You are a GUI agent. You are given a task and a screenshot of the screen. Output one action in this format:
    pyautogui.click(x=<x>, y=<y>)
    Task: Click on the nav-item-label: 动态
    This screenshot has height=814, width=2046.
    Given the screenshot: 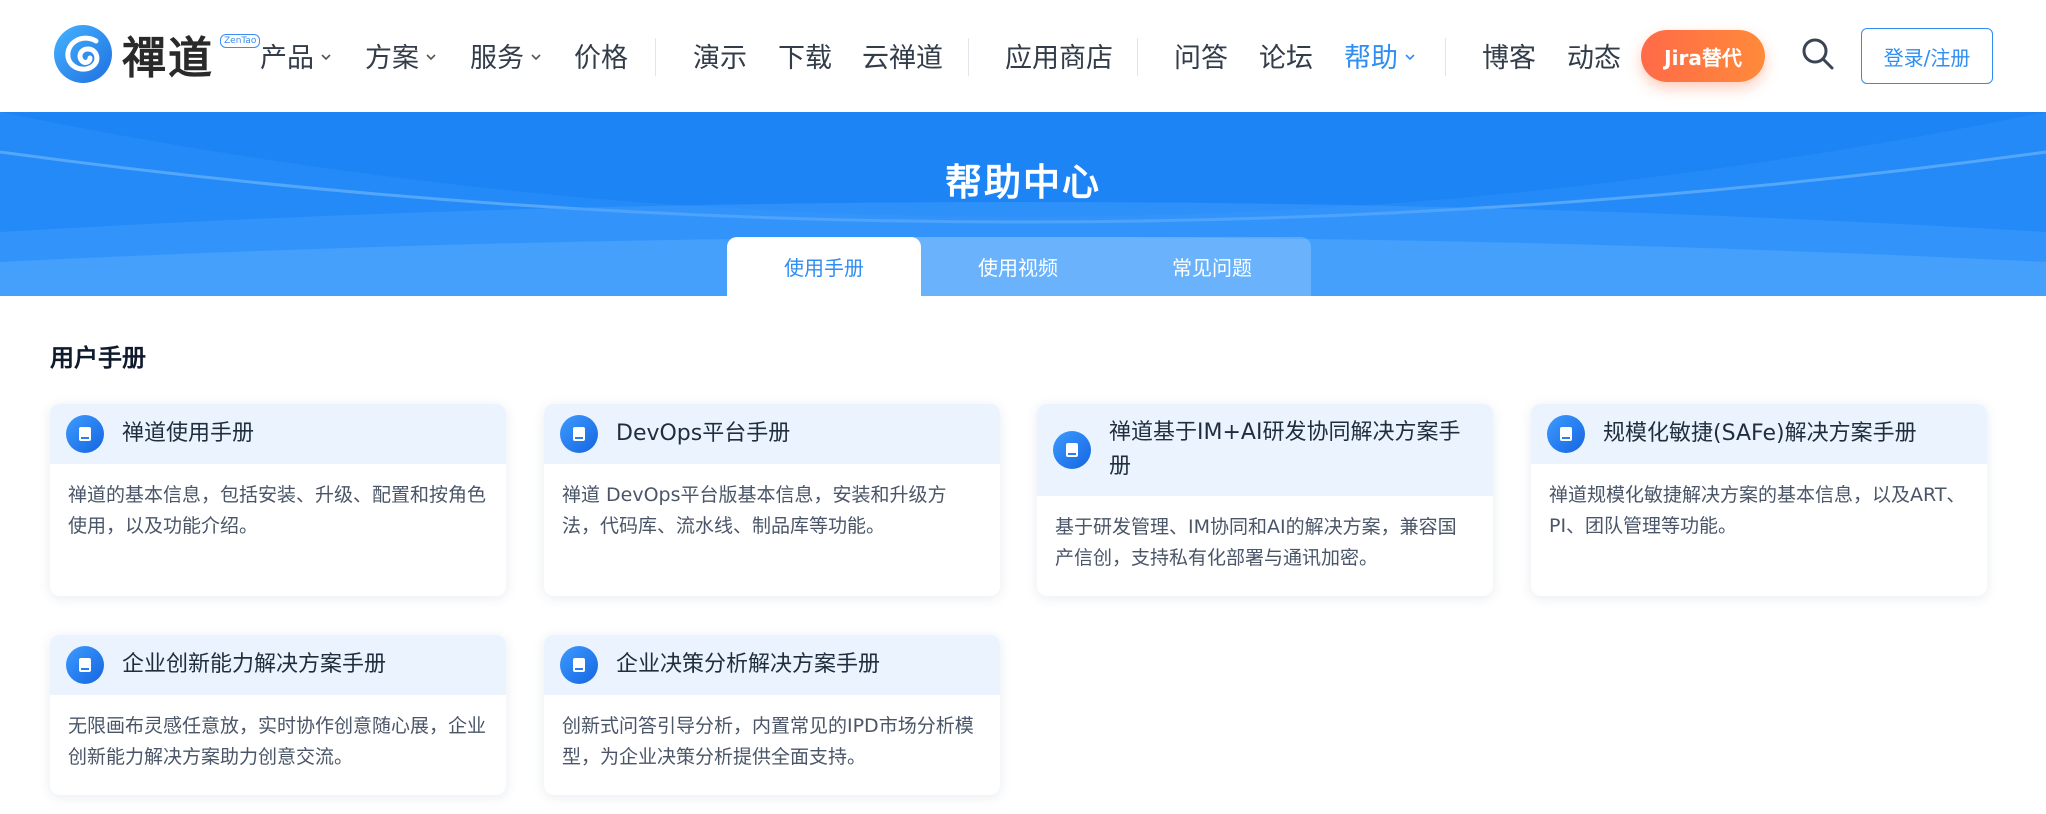 What is the action you would take?
    pyautogui.click(x=1594, y=58)
    